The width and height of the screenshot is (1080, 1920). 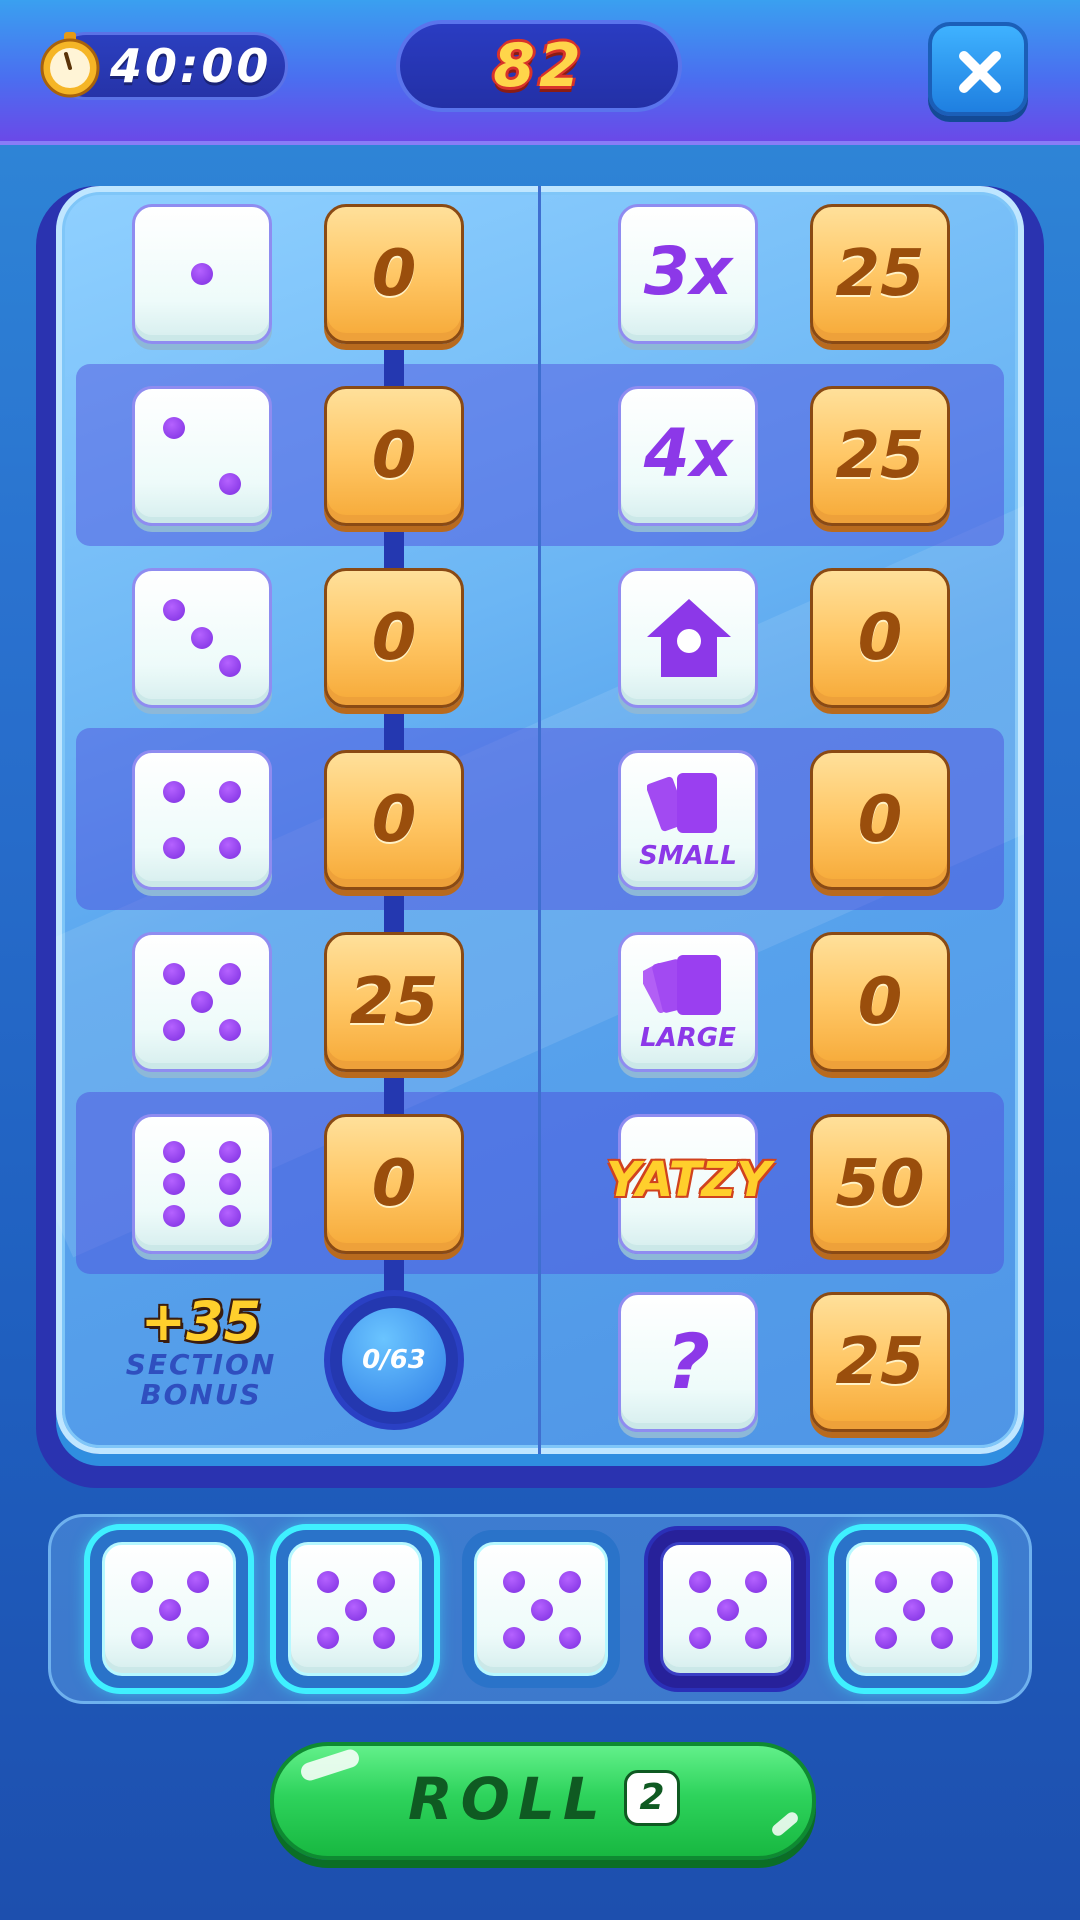 I want to click on bonus-progress: 0/63, so click(x=394, y=1360).